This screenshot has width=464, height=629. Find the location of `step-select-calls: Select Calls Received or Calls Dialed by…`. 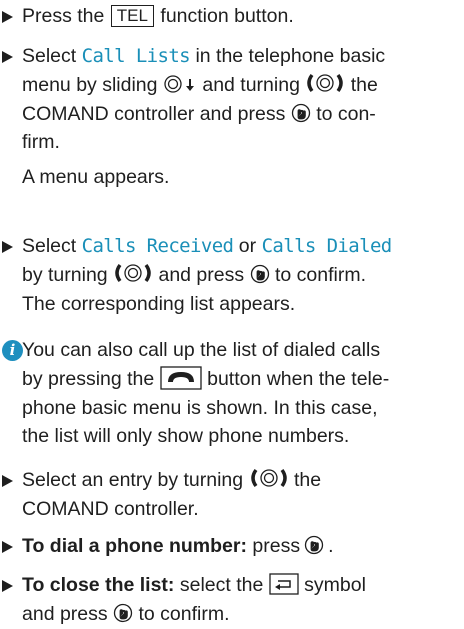

step-select-calls: Select Calls Received or Calls Dialed by… is located at coordinates (231, 275).